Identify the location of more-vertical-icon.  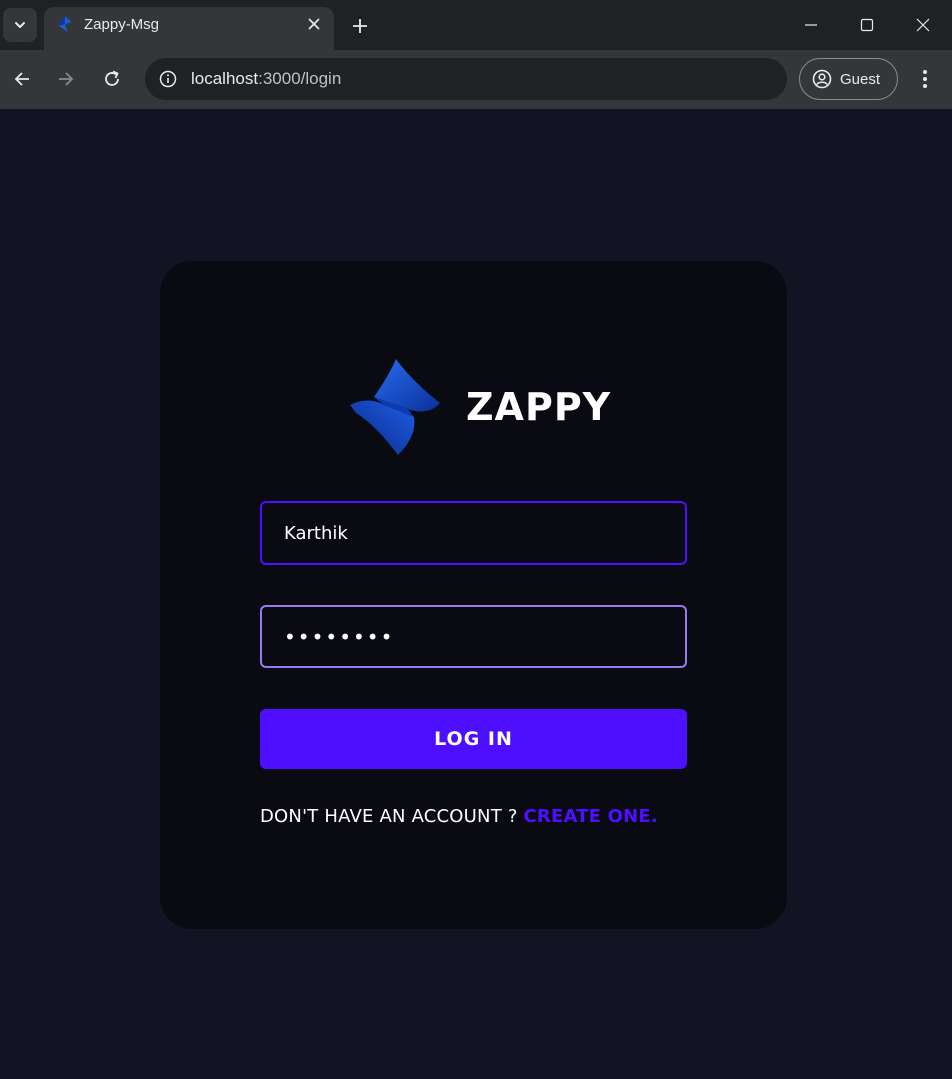
(925, 79).